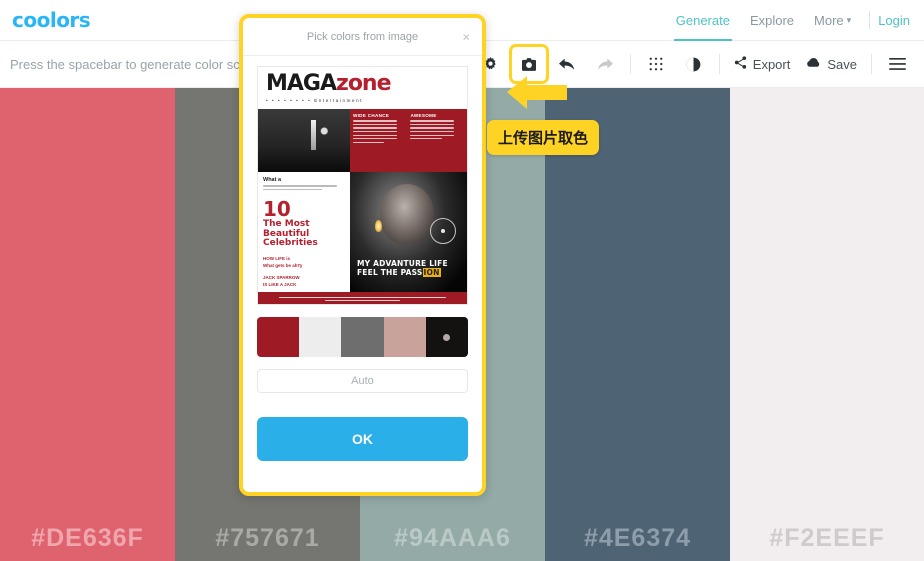  I want to click on login-button: Login, so click(901, 20).